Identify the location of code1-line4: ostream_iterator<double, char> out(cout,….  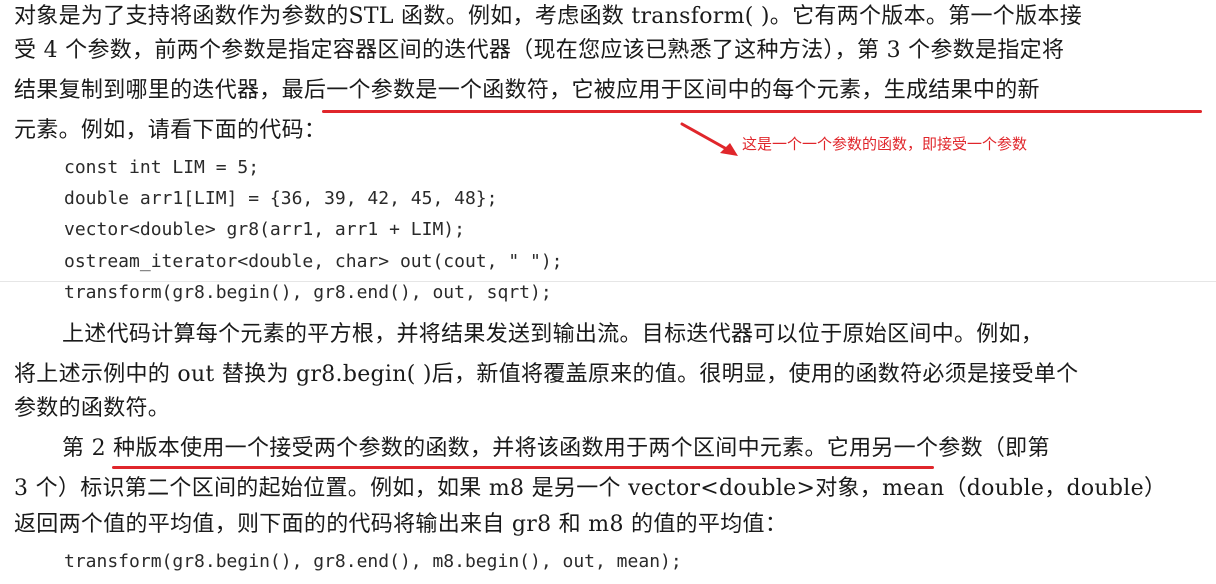
(313, 261).